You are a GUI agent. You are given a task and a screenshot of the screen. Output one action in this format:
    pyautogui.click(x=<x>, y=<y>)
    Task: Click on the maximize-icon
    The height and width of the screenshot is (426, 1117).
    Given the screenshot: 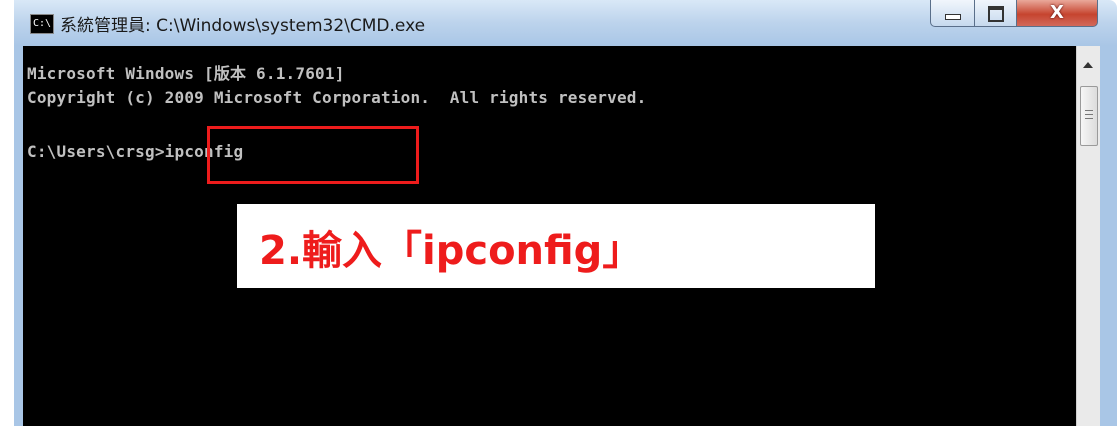 What is the action you would take?
    pyautogui.click(x=996, y=14)
    